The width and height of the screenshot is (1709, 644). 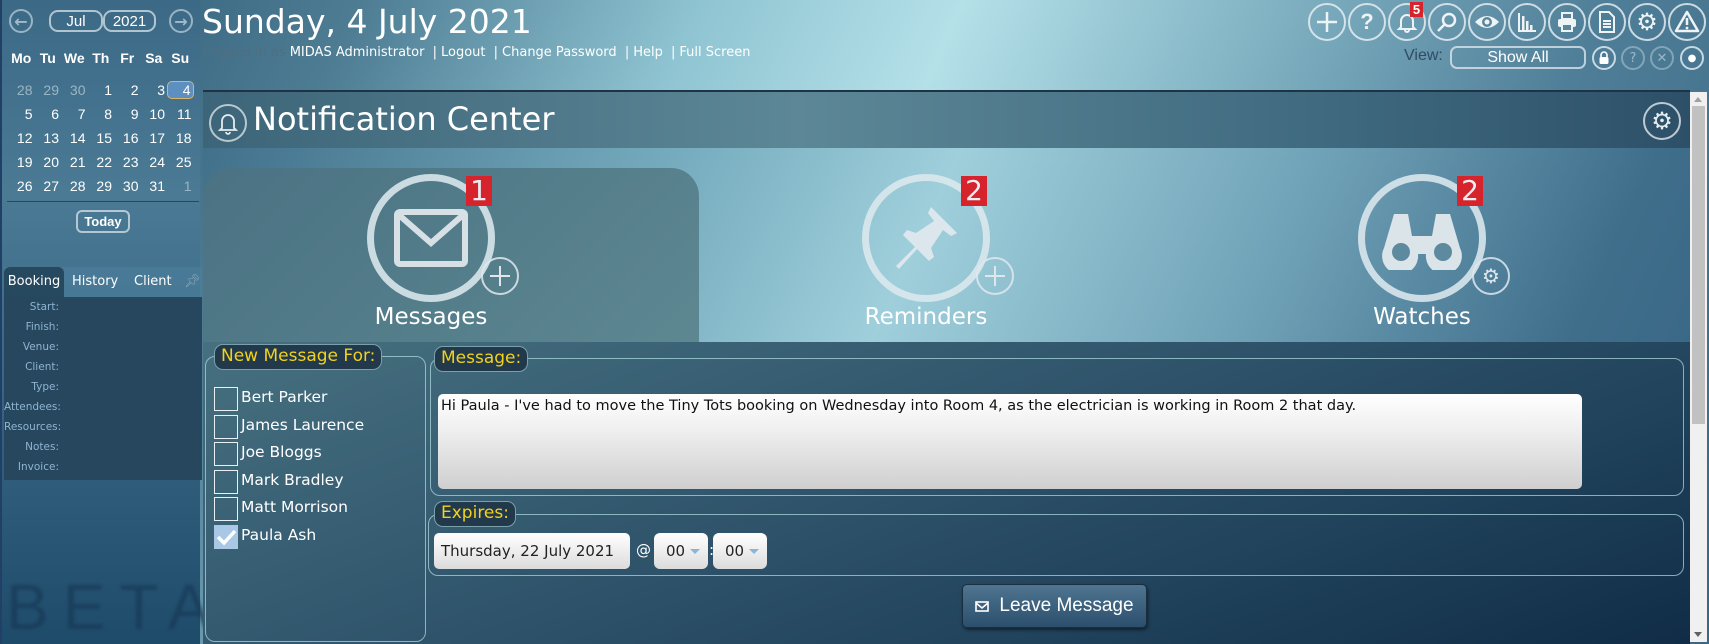 I want to click on calendar-day: 24, so click(x=154, y=162).